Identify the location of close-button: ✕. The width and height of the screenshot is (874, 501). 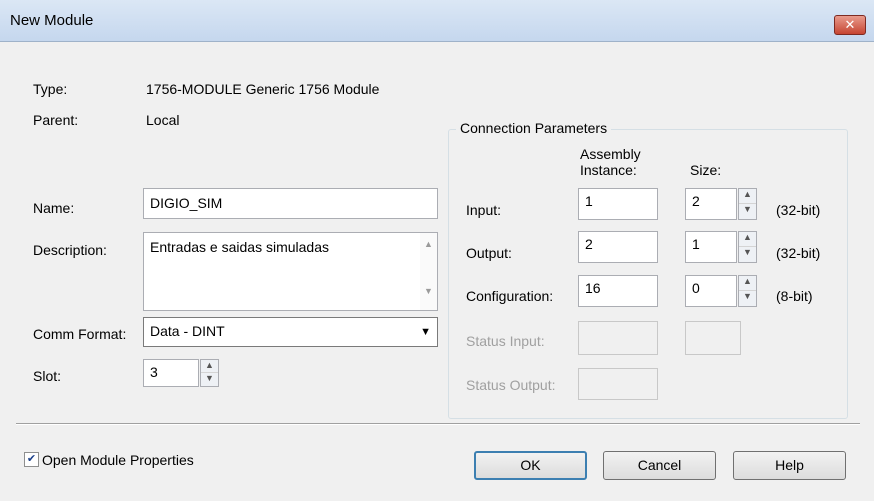
(850, 25).